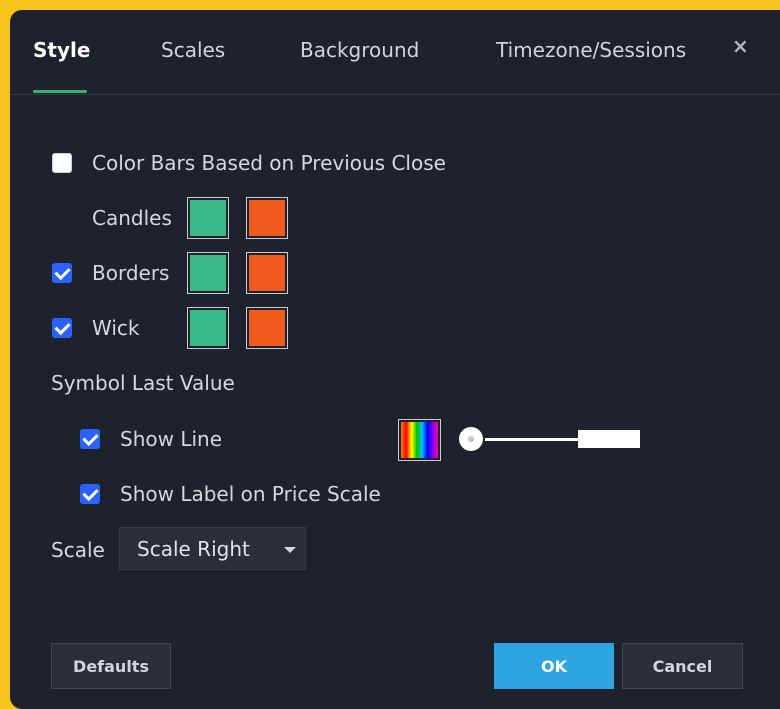 The width and height of the screenshot is (780, 709). What do you see at coordinates (111, 666) in the screenshot?
I see `defaults-button: Defaults` at bounding box center [111, 666].